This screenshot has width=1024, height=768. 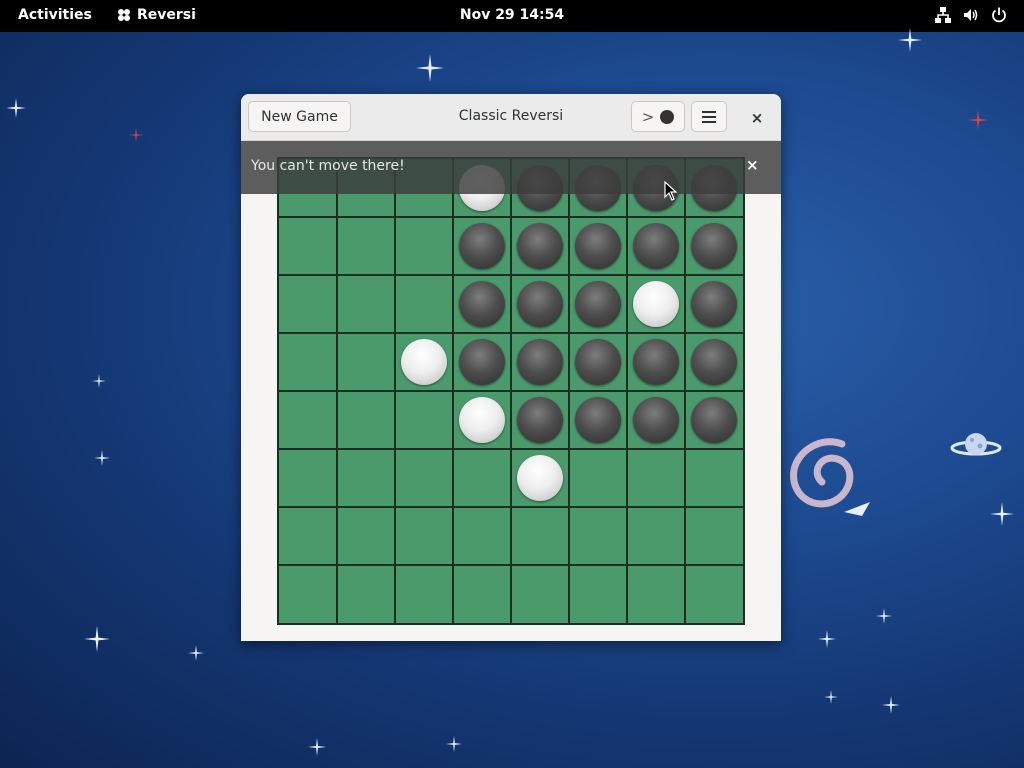 What do you see at coordinates (166, 15) in the screenshot?
I see `app-name: Reversi` at bounding box center [166, 15].